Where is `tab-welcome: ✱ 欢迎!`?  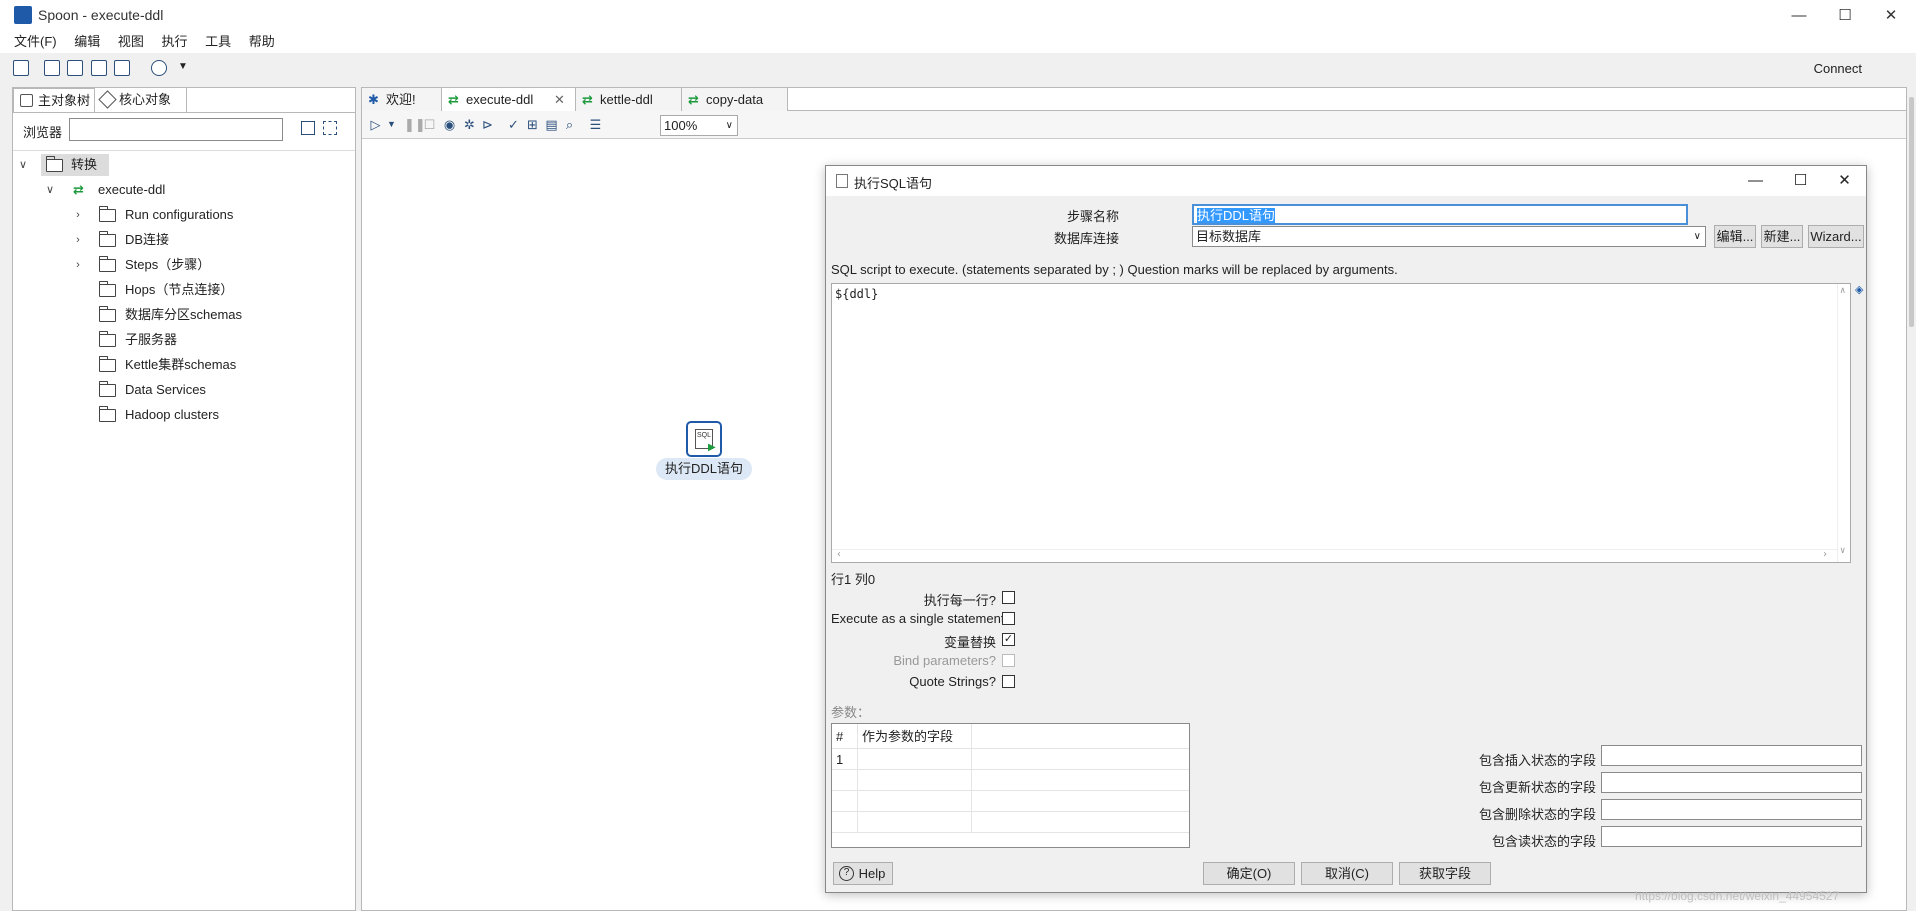 tab-welcome: ✱ 欢迎! is located at coordinates (402, 99).